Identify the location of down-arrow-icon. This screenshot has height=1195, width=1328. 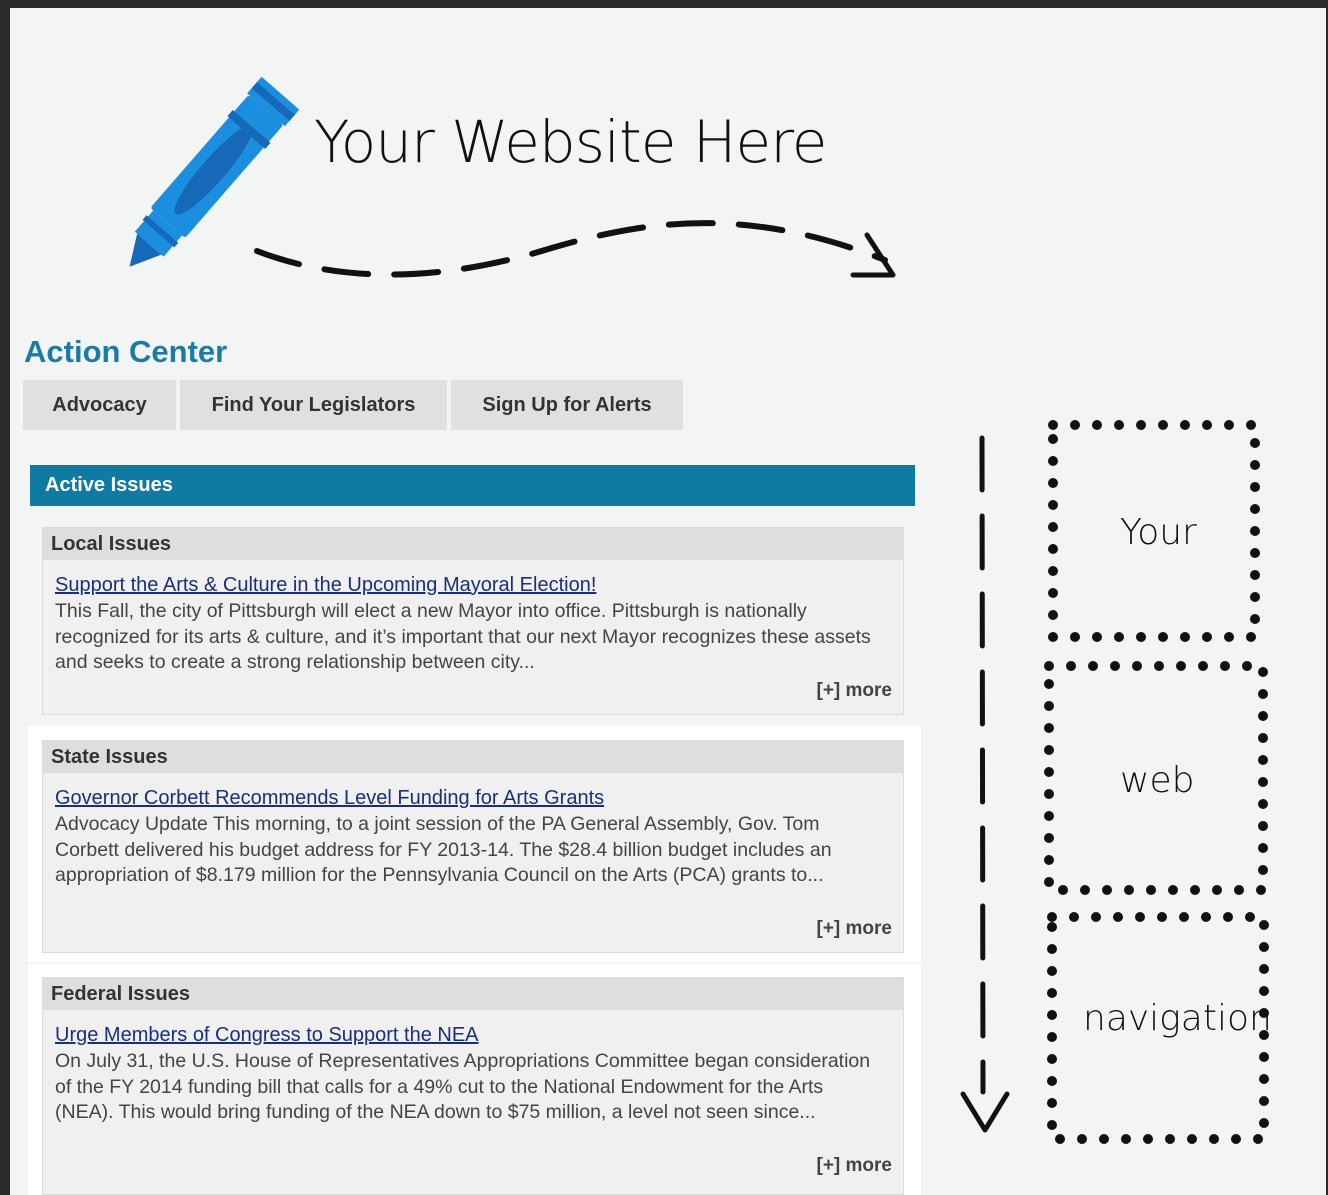
(985, 784).